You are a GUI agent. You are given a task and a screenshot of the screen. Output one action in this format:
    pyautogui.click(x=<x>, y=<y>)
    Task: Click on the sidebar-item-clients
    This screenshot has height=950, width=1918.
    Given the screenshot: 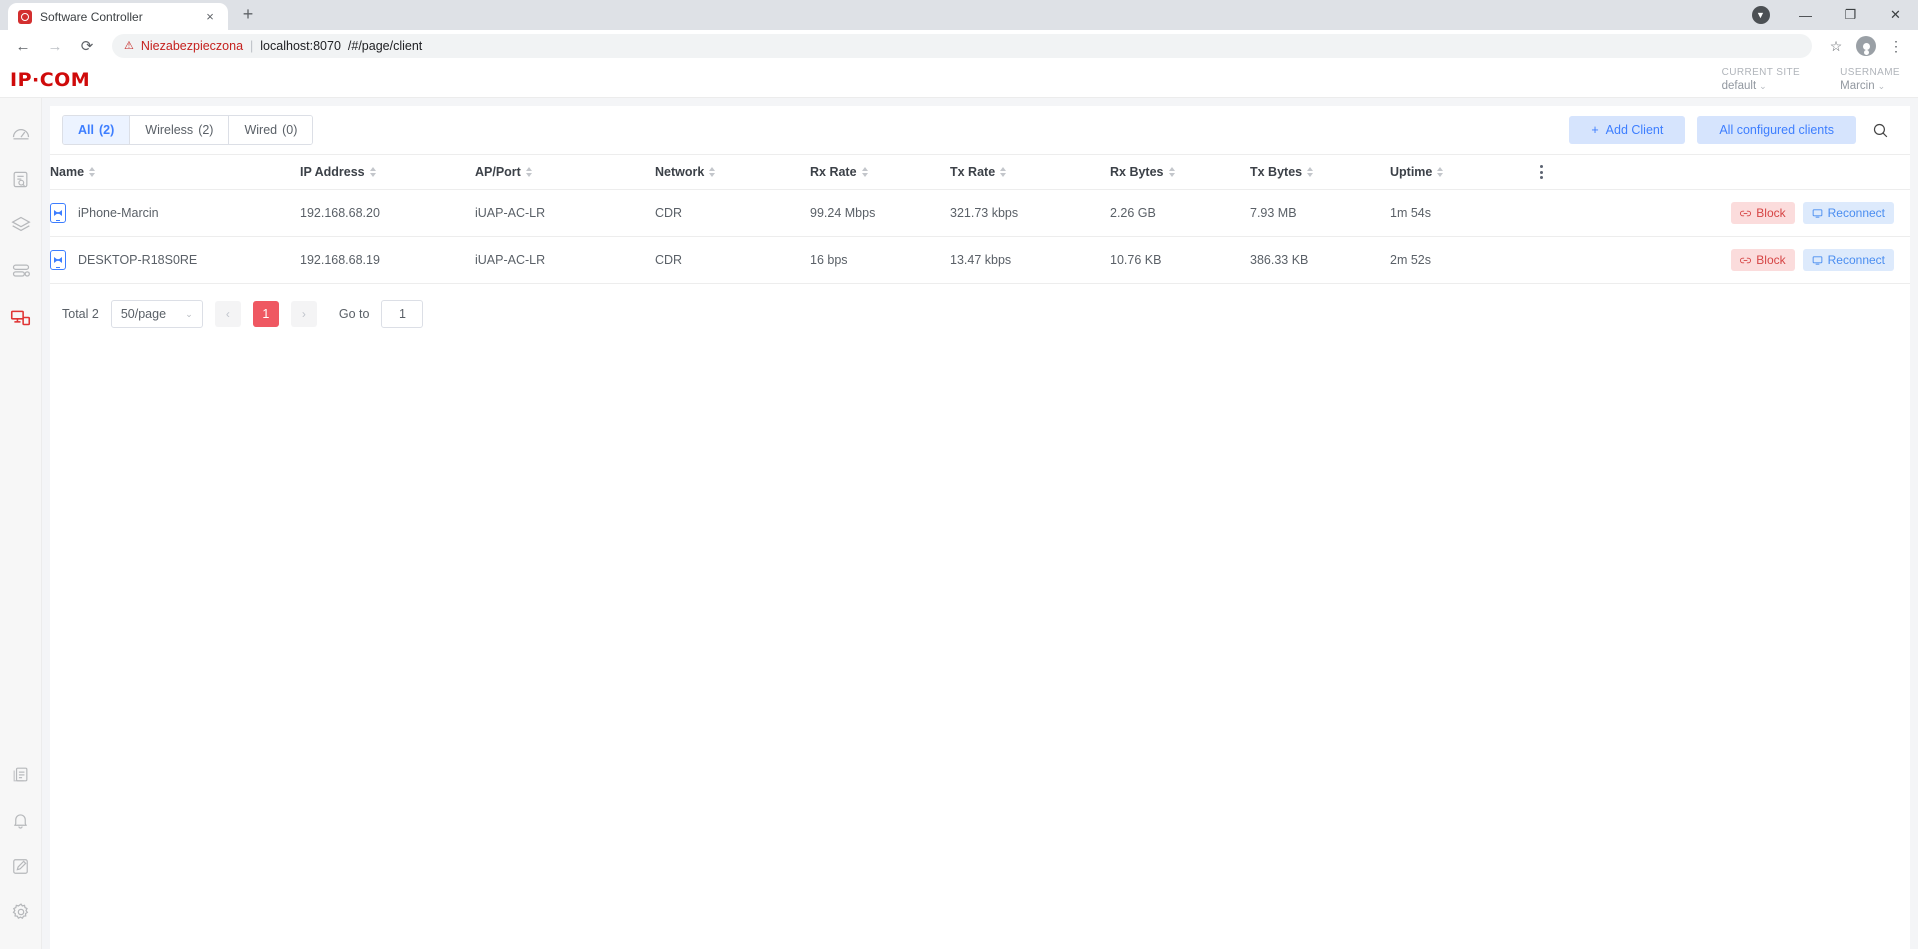 What is the action you would take?
    pyautogui.click(x=21, y=317)
    